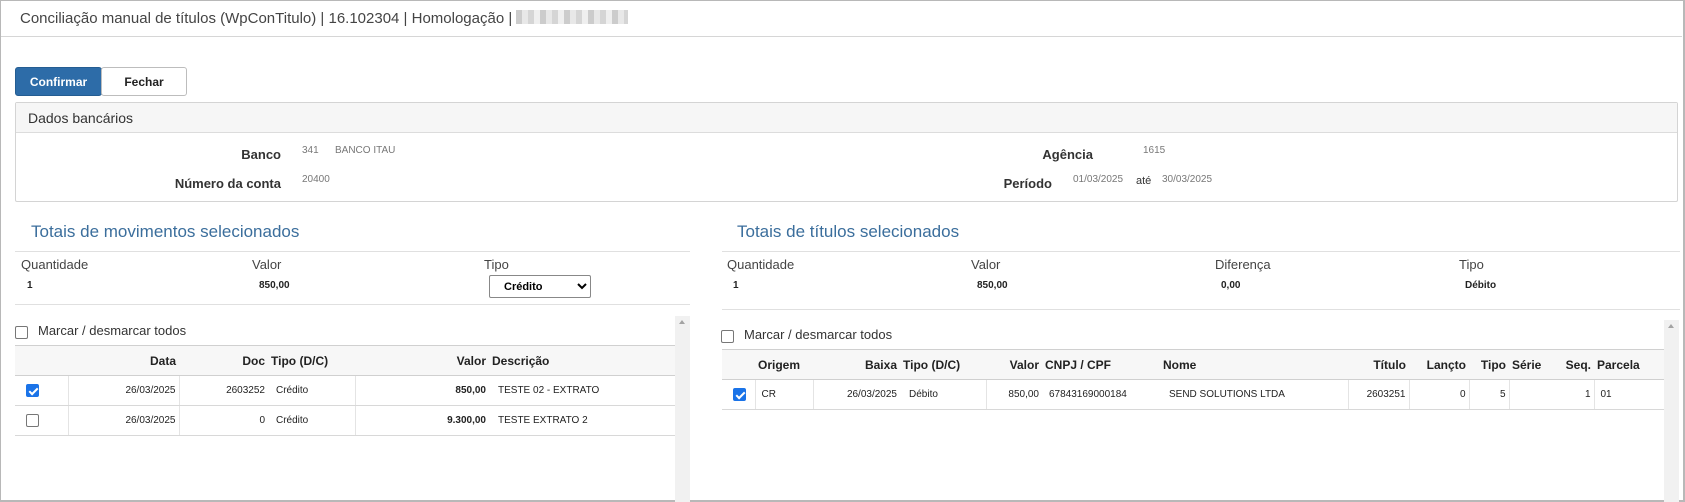  Describe the element at coordinates (1187, 179) in the screenshot. I see `period-end: 30/03/2025` at that location.